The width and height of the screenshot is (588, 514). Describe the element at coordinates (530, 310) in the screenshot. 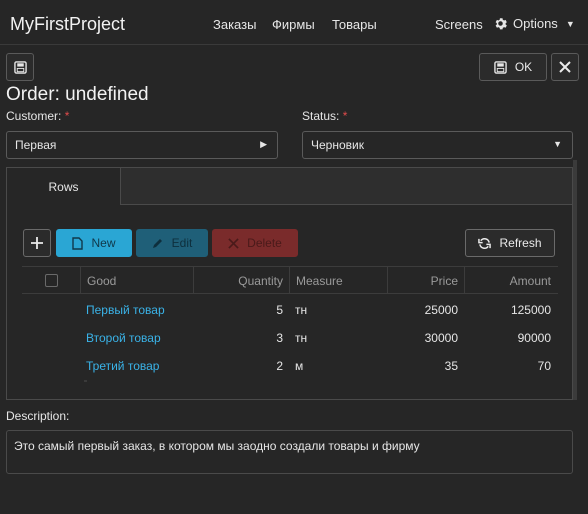

I see `row-1-amount: 125000` at that location.